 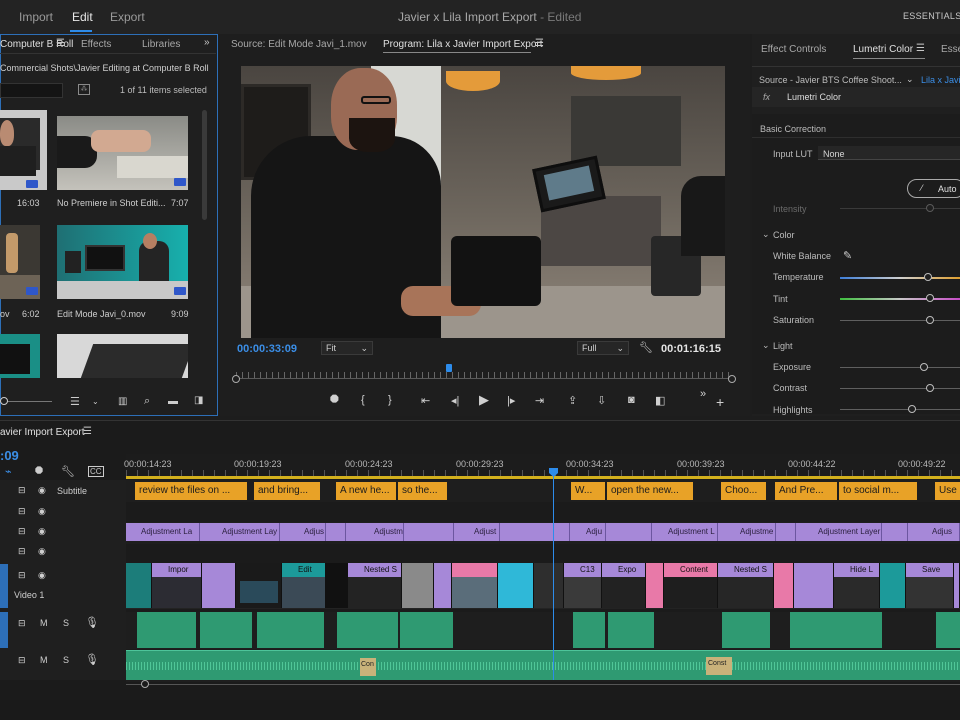 What do you see at coordinates (601, 400) in the screenshot?
I see `extract-icon: ⇩` at bounding box center [601, 400].